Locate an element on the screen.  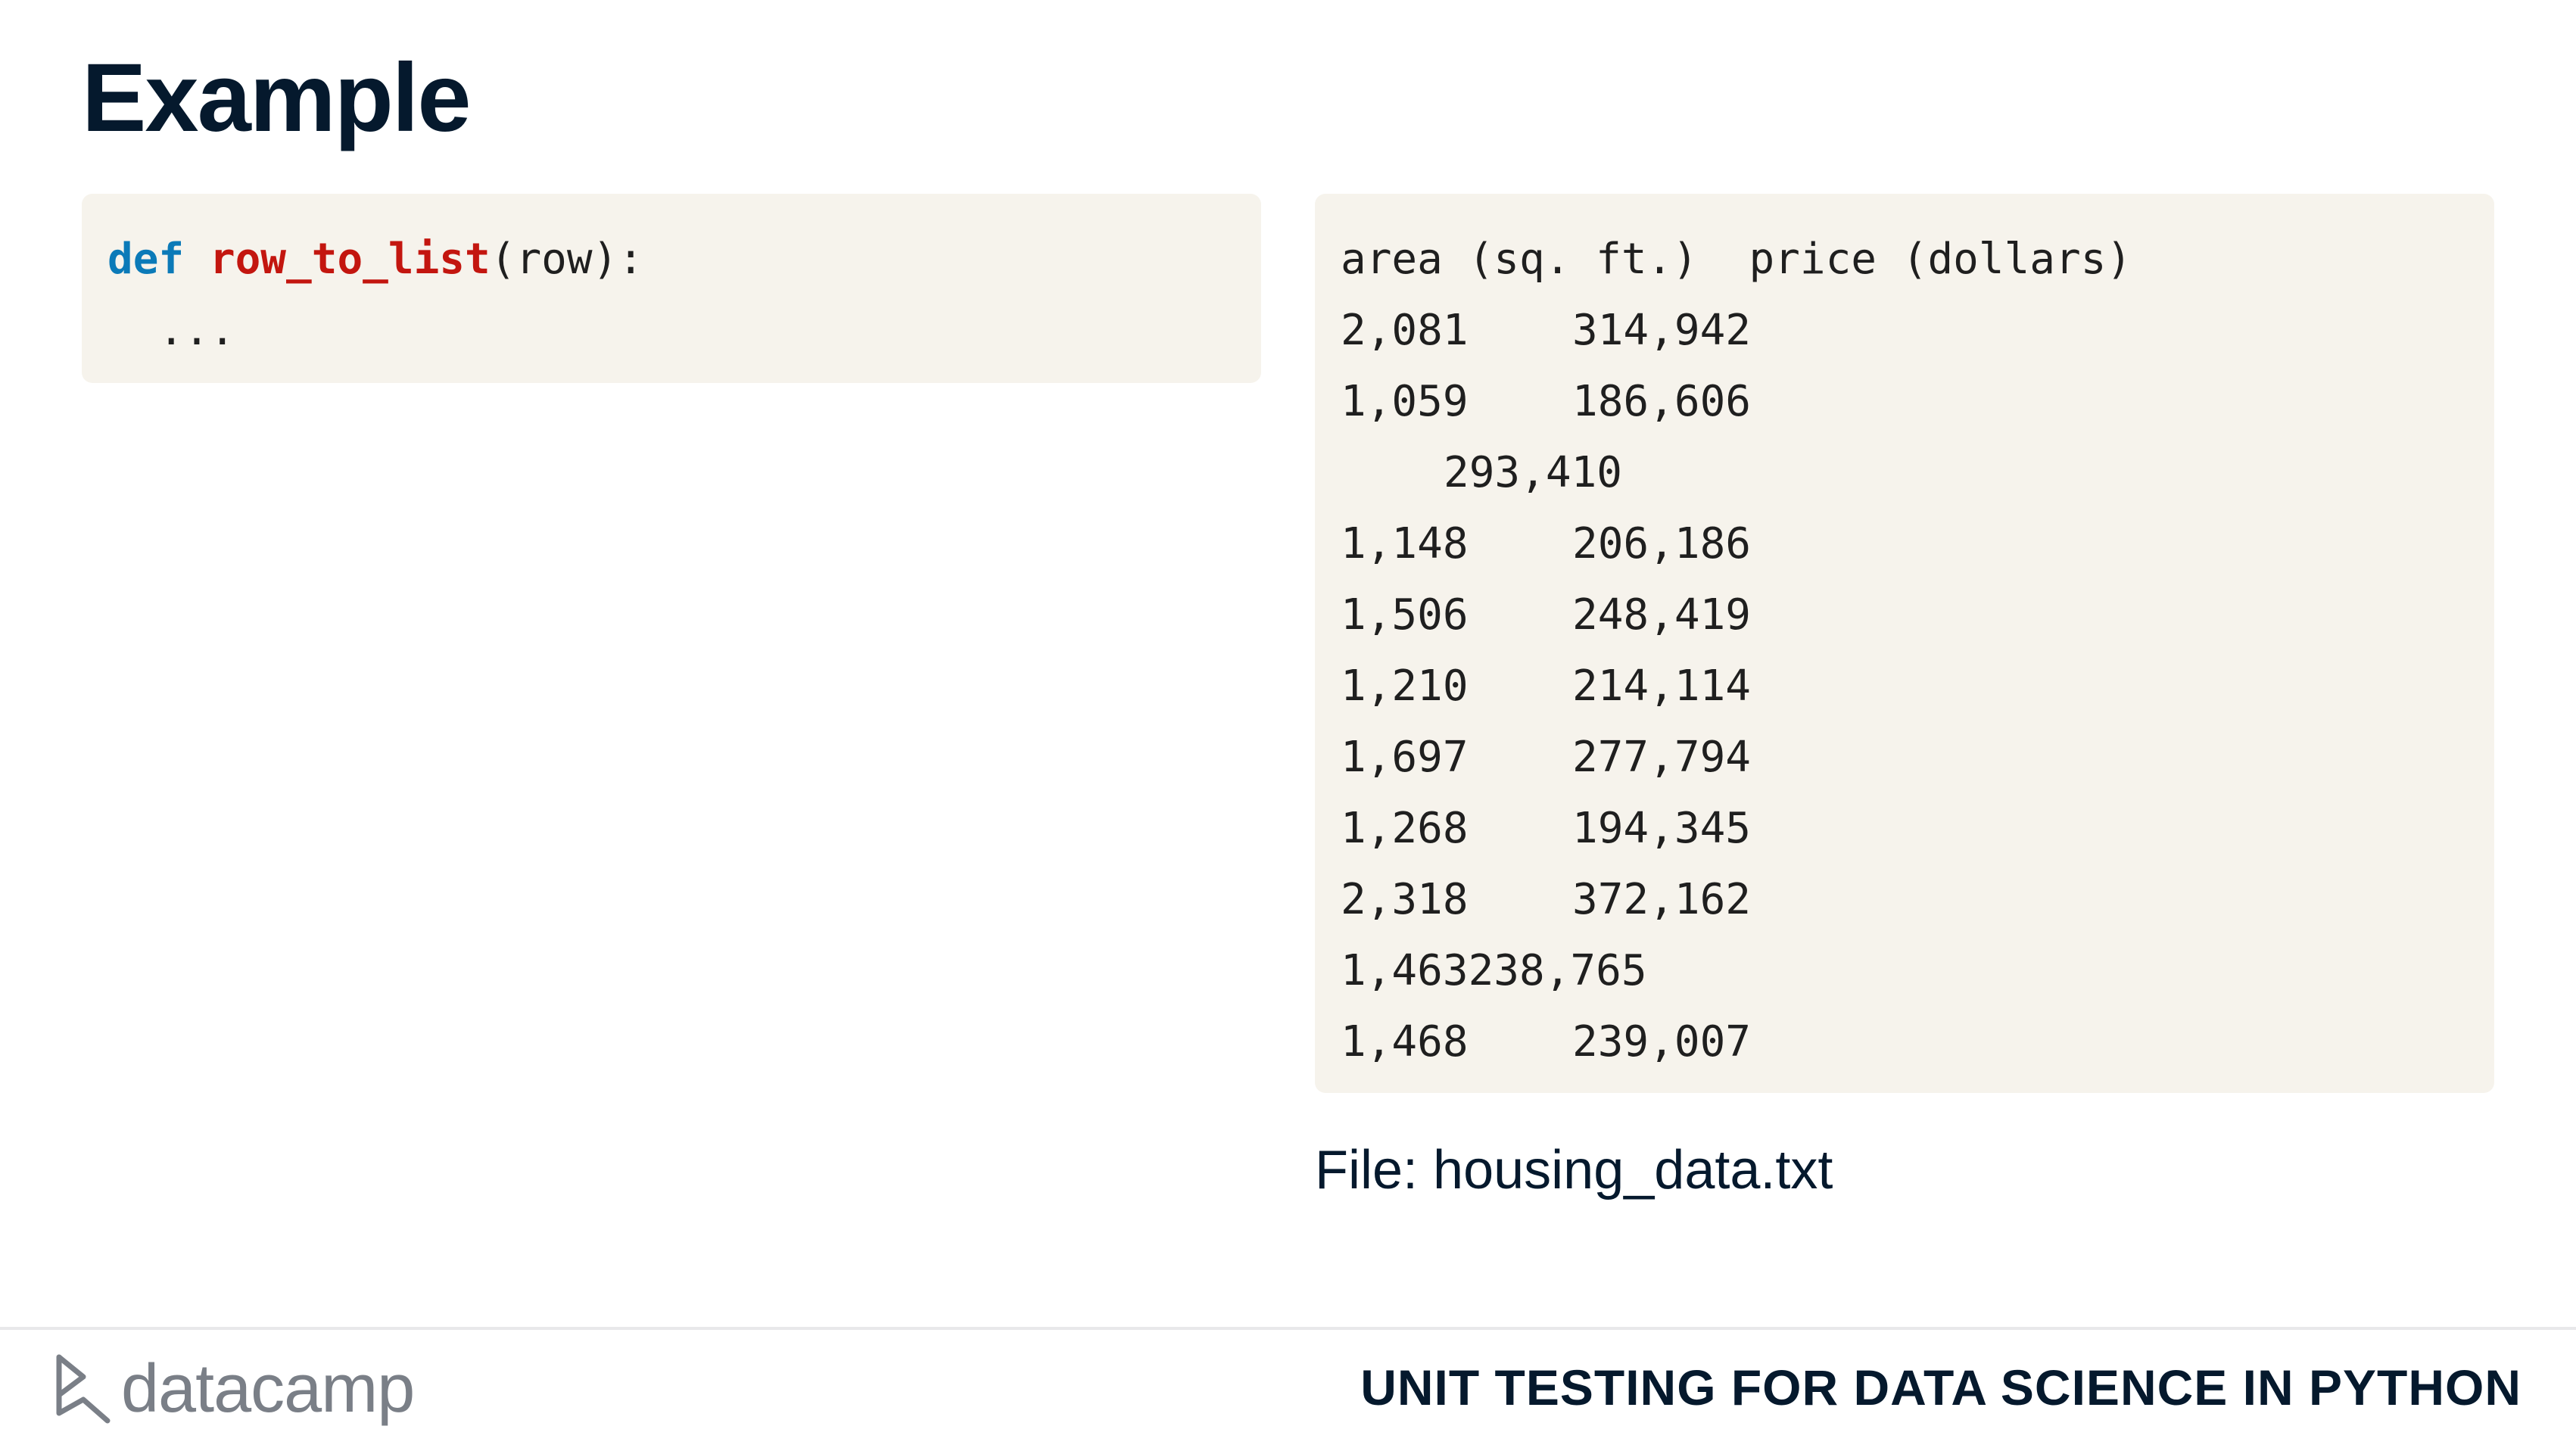
data-row: 1,059 186,606 is located at coordinates (1917, 402).